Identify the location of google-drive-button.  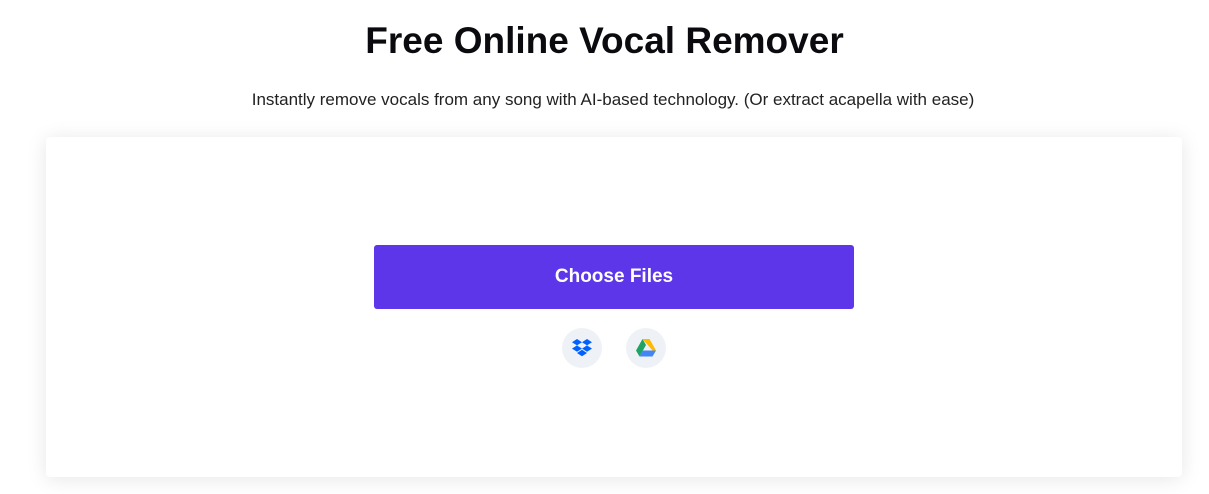
(646, 348).